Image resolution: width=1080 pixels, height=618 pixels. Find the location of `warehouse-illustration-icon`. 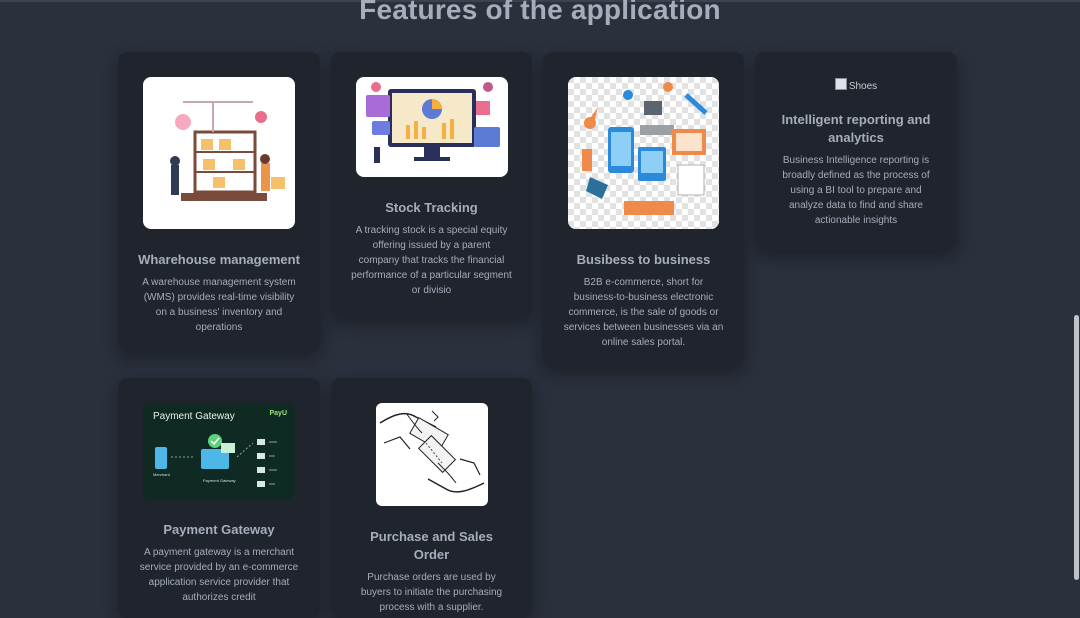

warehouse-illustration-icon is located at coordinates (219, 153).